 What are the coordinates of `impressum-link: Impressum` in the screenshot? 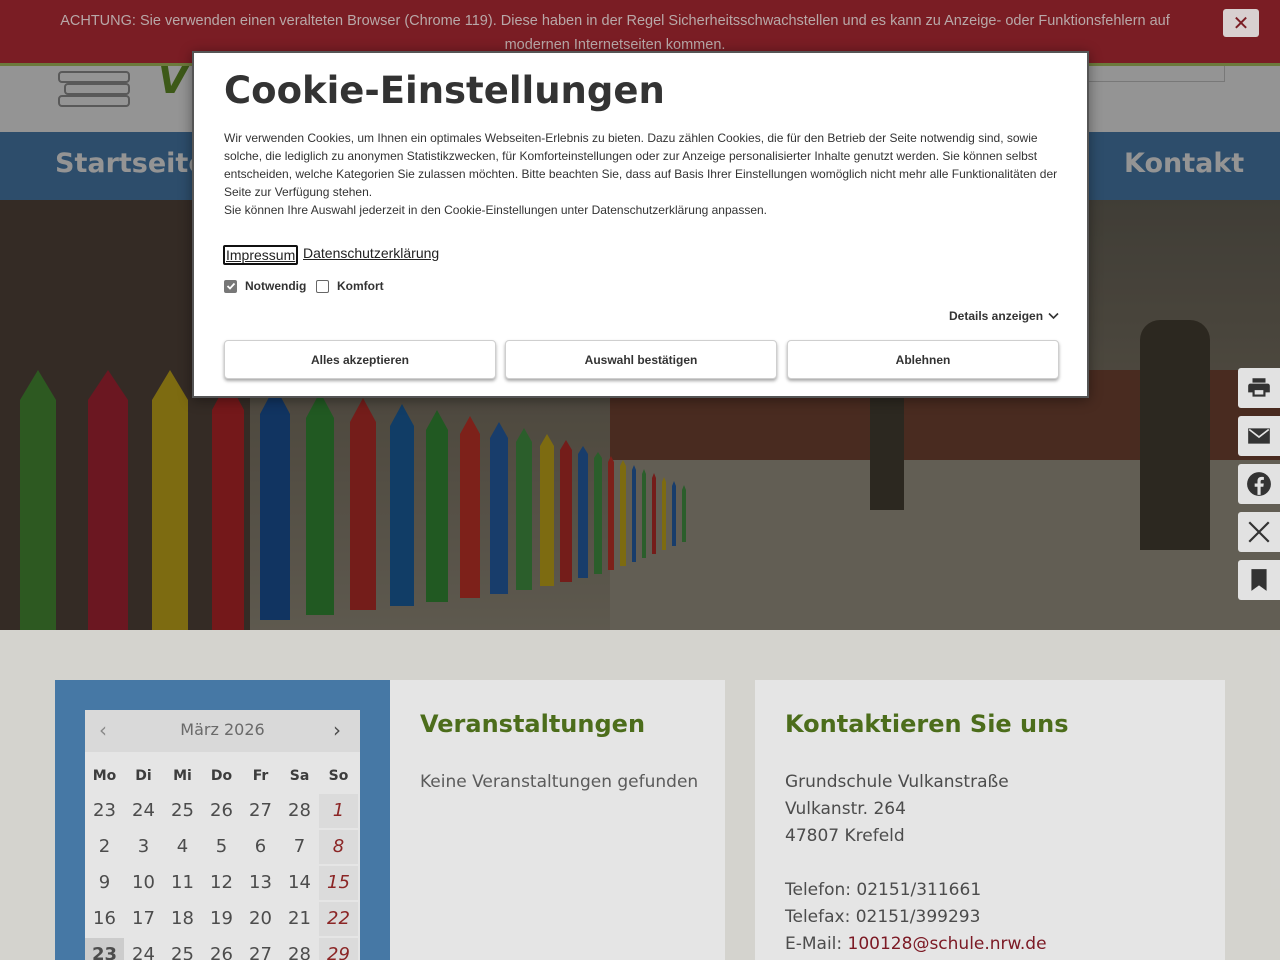 It's located at (261, 255).